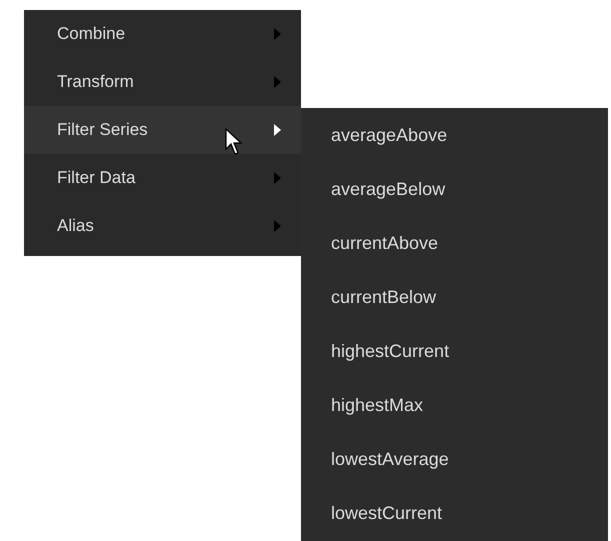 This screenshot has height=541, width=611. I want to click on cursor-icon, so click(235, 142).